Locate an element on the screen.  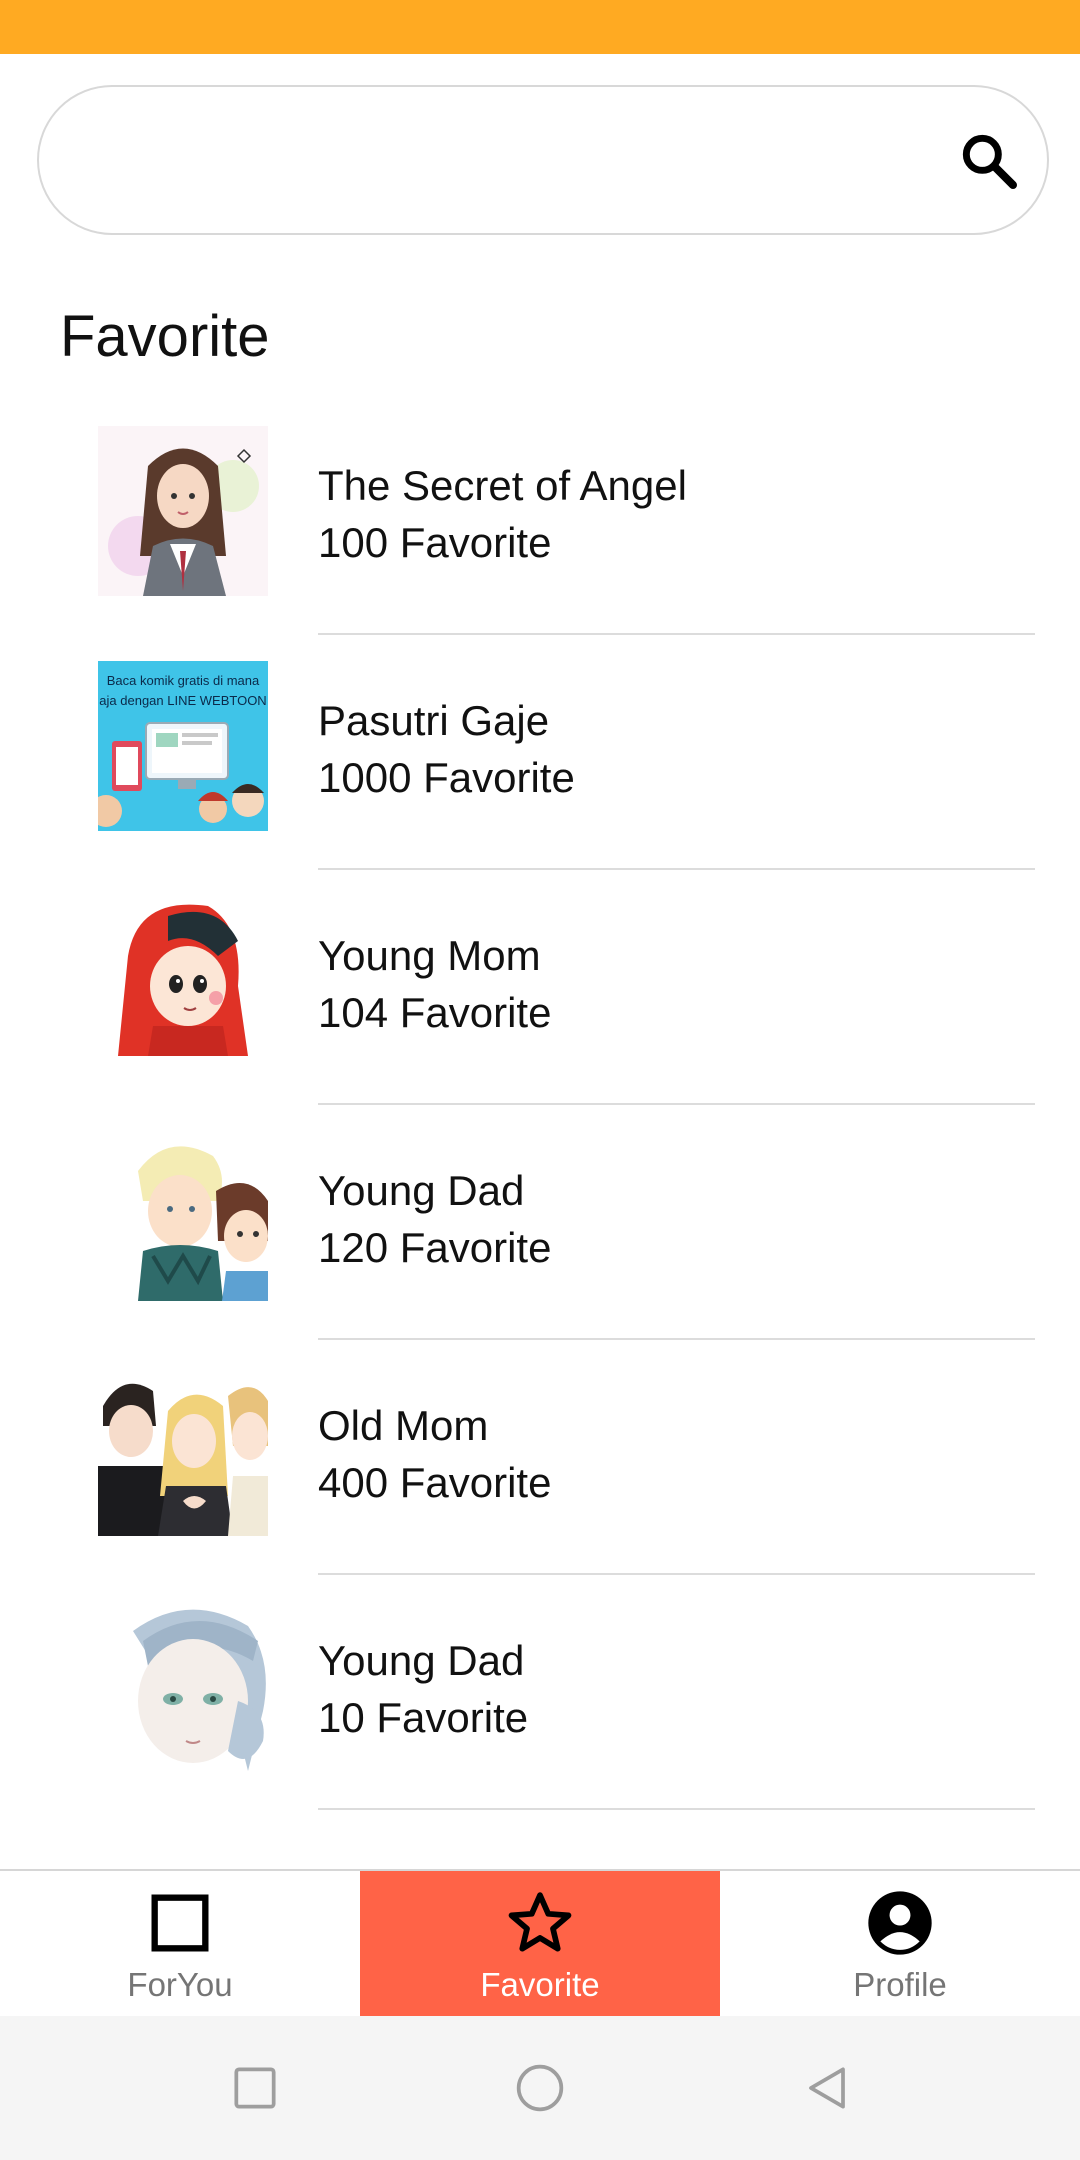
tab-label: ForYou is located at coordinates (180, 1984).